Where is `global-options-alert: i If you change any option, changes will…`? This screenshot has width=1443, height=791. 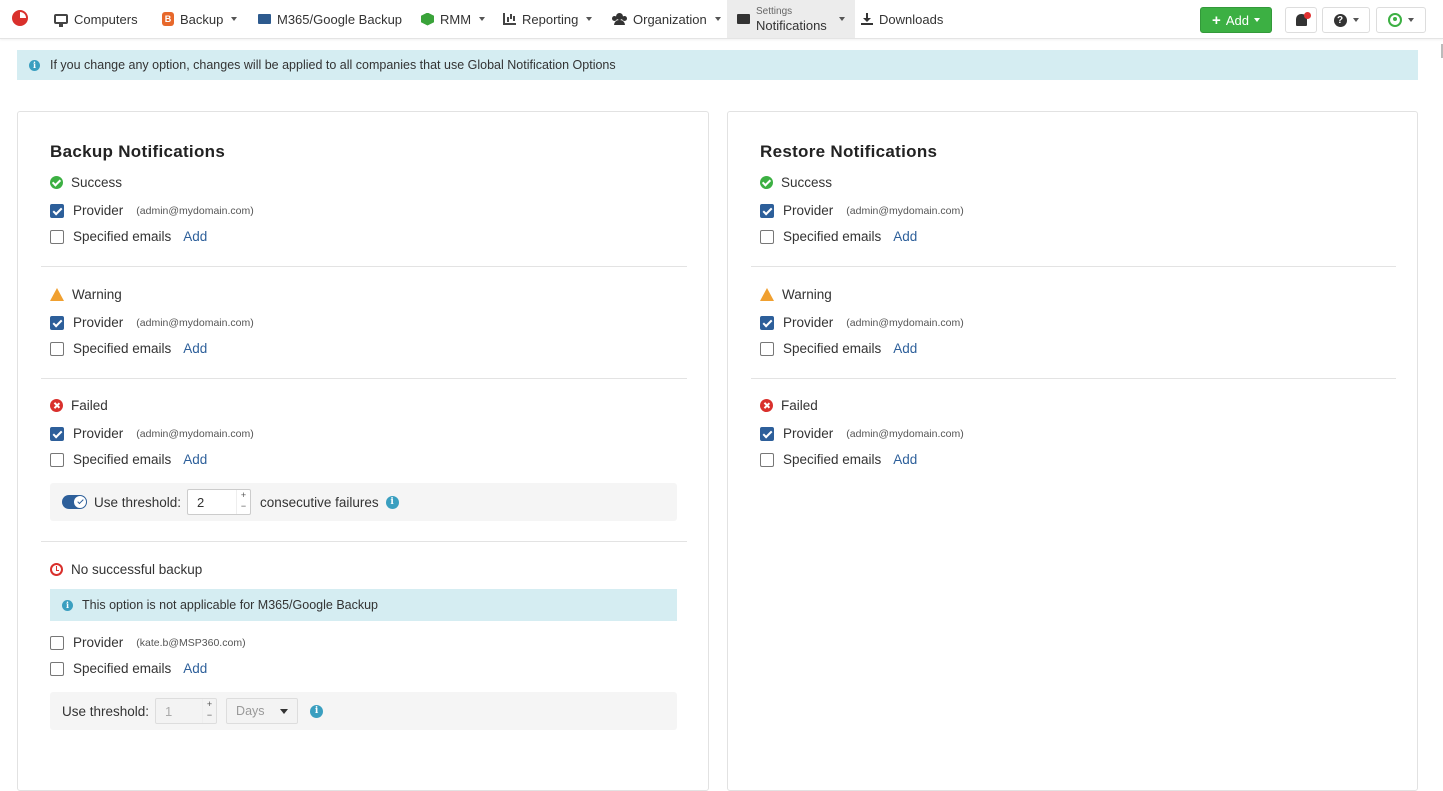 global-options-alert: i If you change any option, changes will… is located at coordinates (717, 65).